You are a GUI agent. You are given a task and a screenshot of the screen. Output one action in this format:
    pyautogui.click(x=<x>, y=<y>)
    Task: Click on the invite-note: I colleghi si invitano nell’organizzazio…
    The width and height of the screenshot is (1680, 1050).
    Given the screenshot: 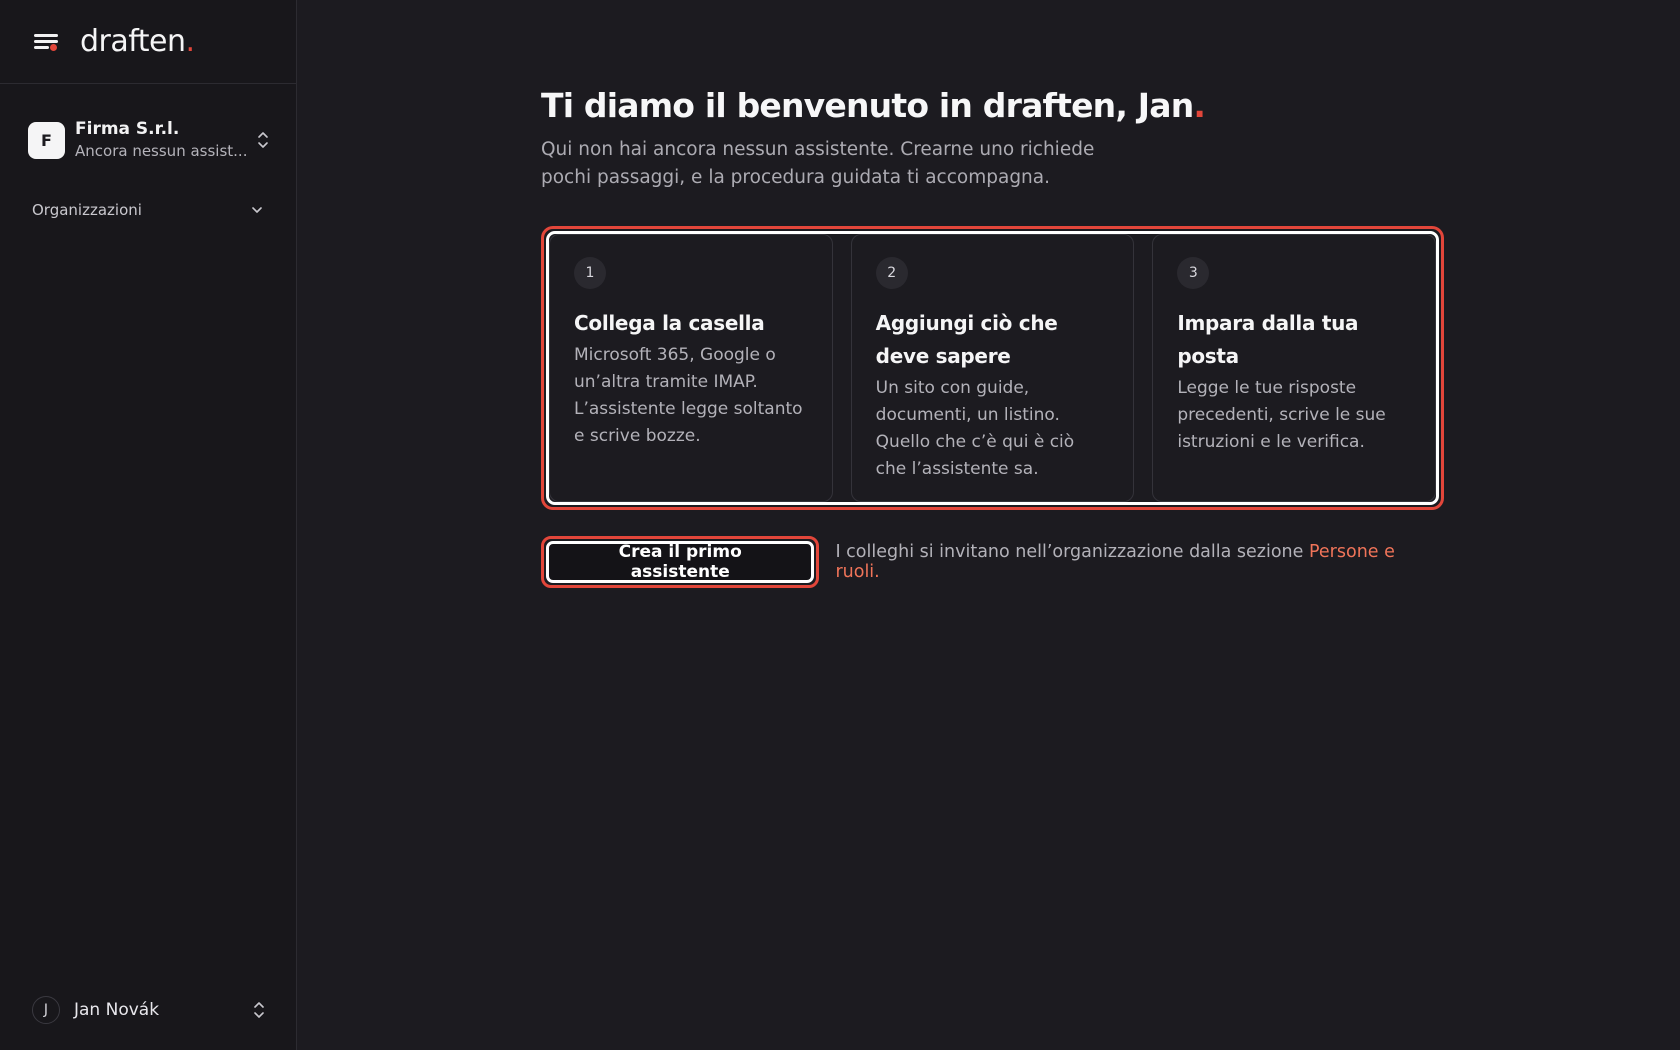 What is the action you would take?
    pyautogui.click(x=1138, y=562)
    